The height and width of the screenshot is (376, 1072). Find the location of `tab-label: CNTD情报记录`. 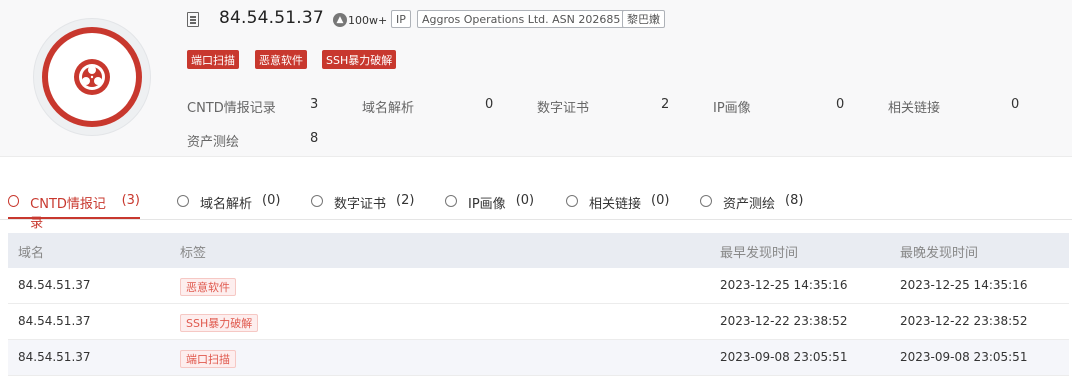

tab-label: CNTD情报记录 is located at coordinates (68, 214).